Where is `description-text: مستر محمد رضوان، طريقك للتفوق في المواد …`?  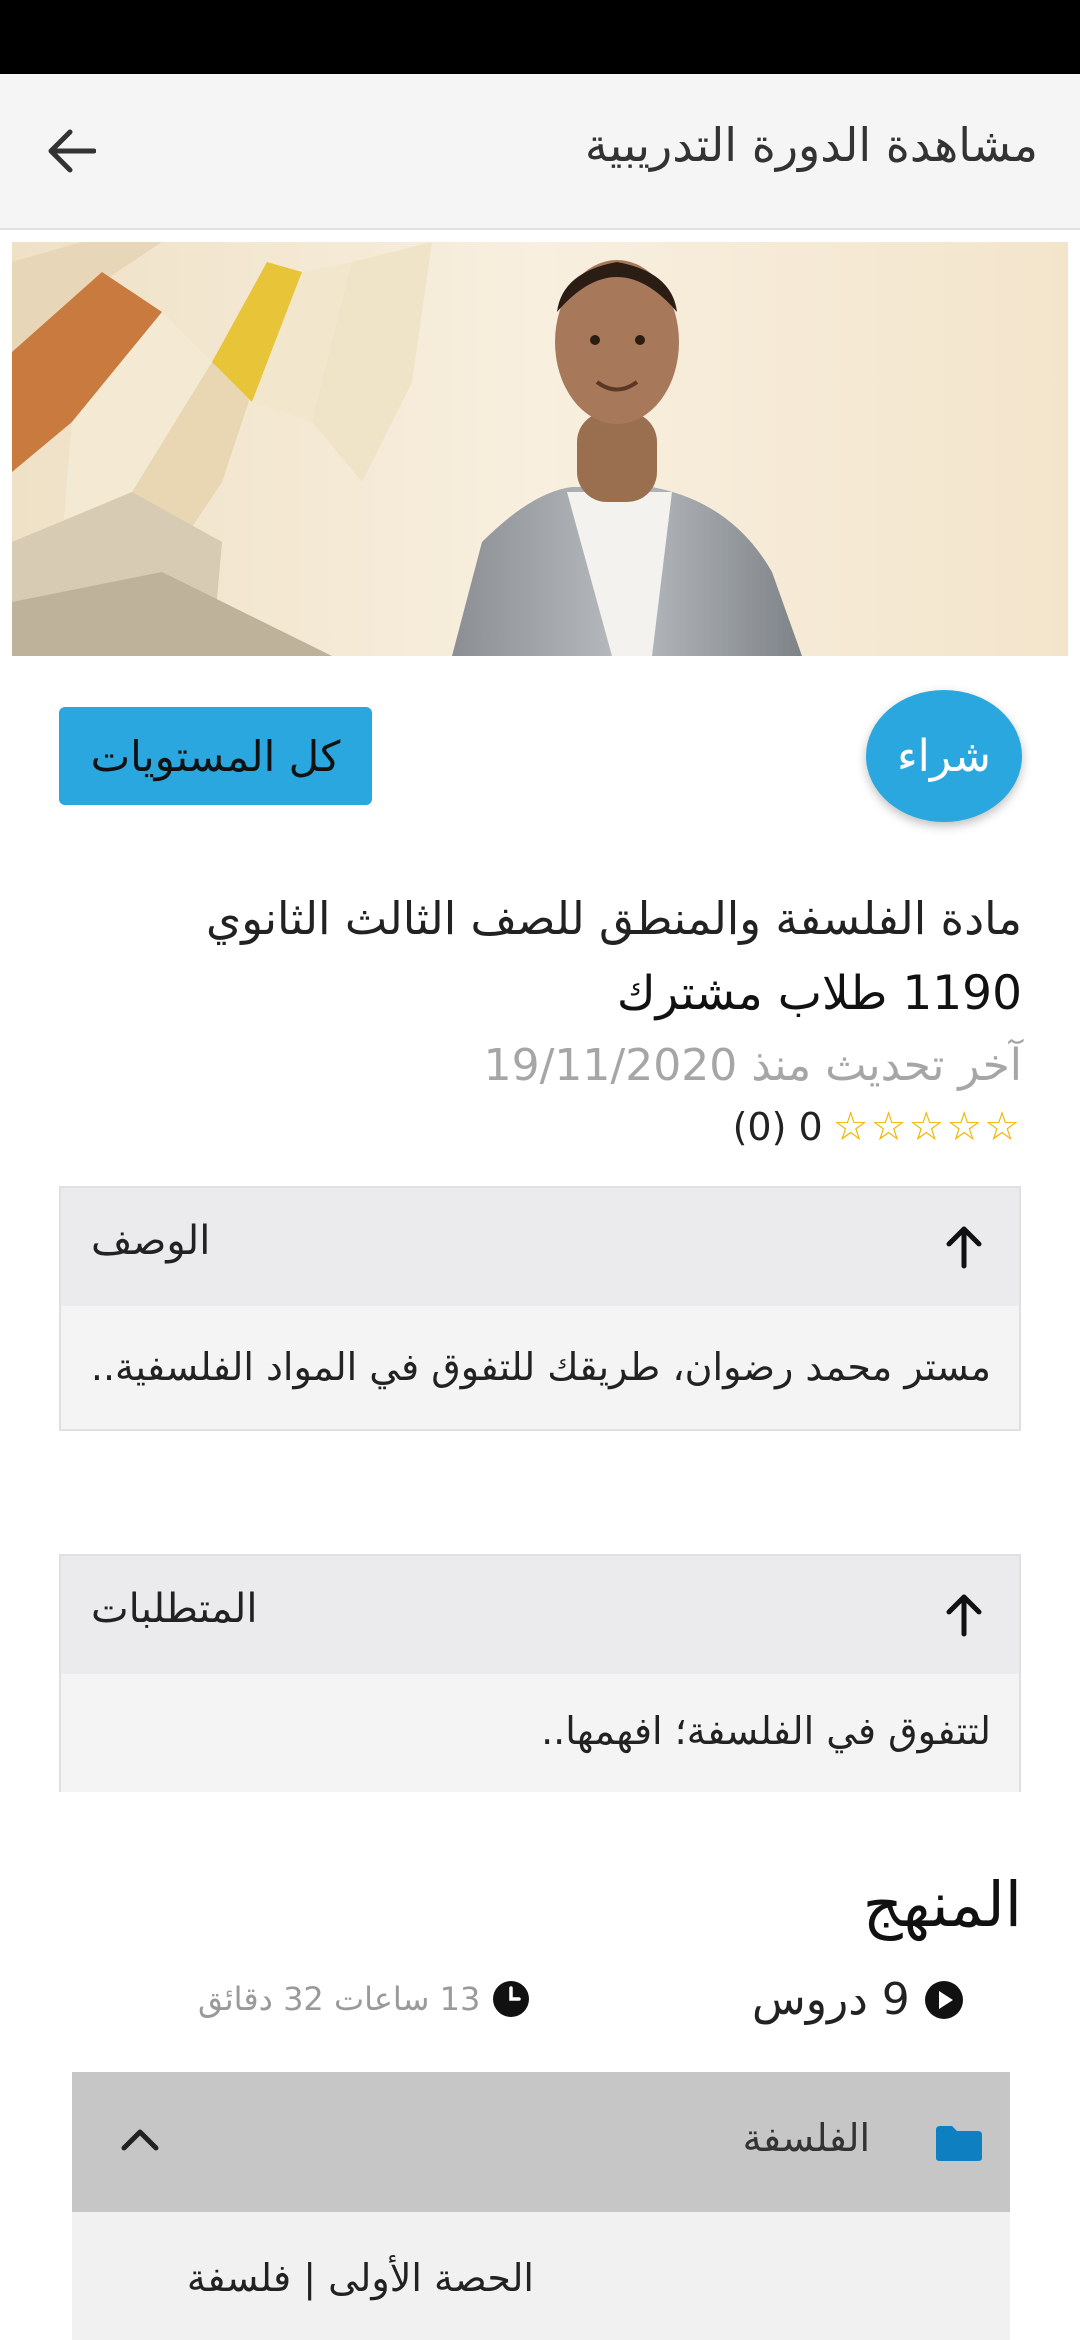
description-text: مستر محمد رضوان، طريقك للتفوق في المواد … is located at coordinates (540, 1367).